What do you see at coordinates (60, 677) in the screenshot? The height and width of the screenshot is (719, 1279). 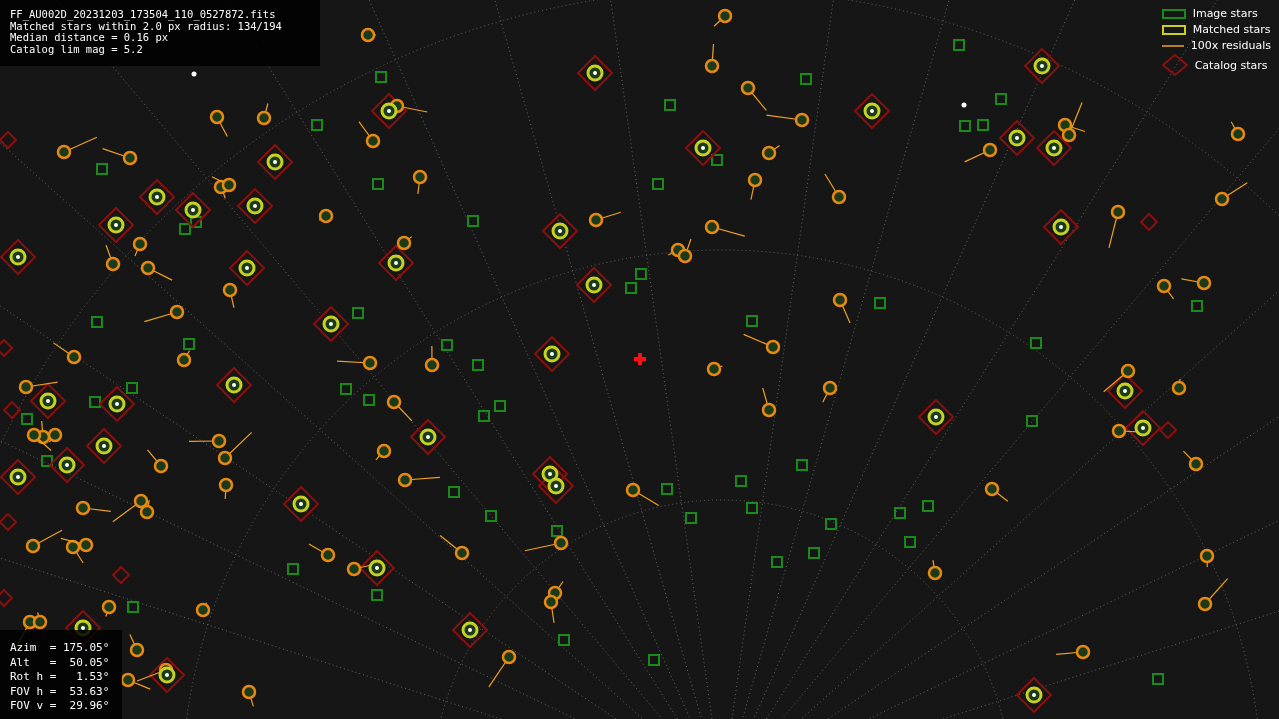 I see `pointing-line: Rot h = 1.53°` at bounding box center [60, 677].